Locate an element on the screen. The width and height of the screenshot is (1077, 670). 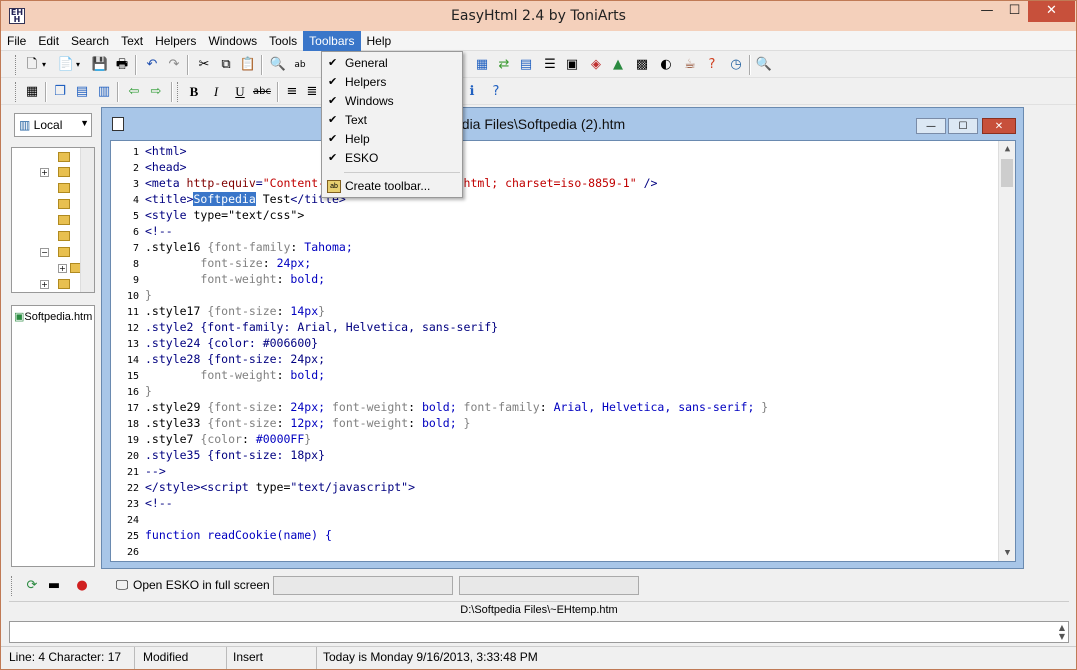
image-icon: ▲ is located at coordinates (618, 65).